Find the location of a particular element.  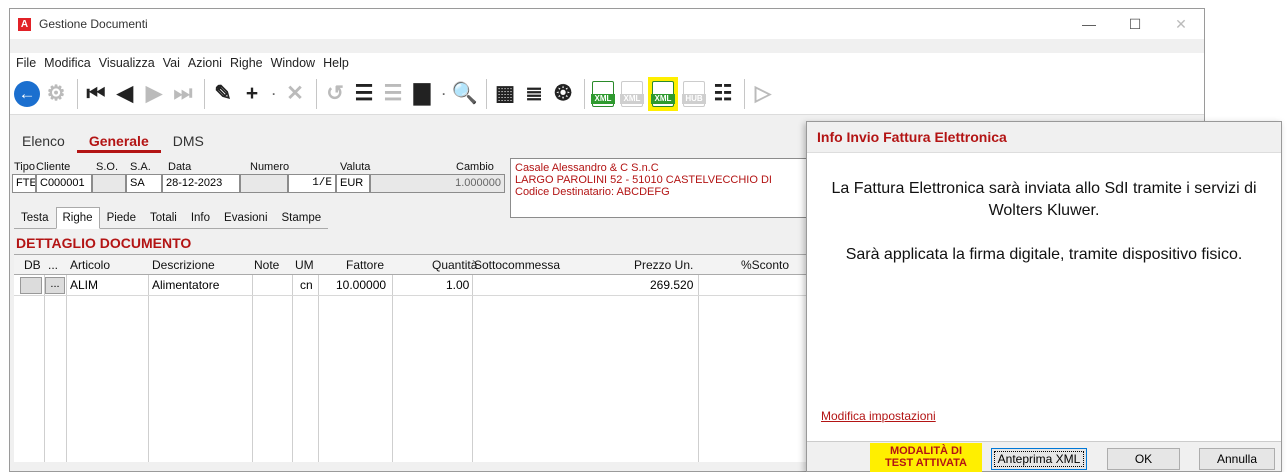

valuta-label: Valuta is located at coordinates (355, 167).